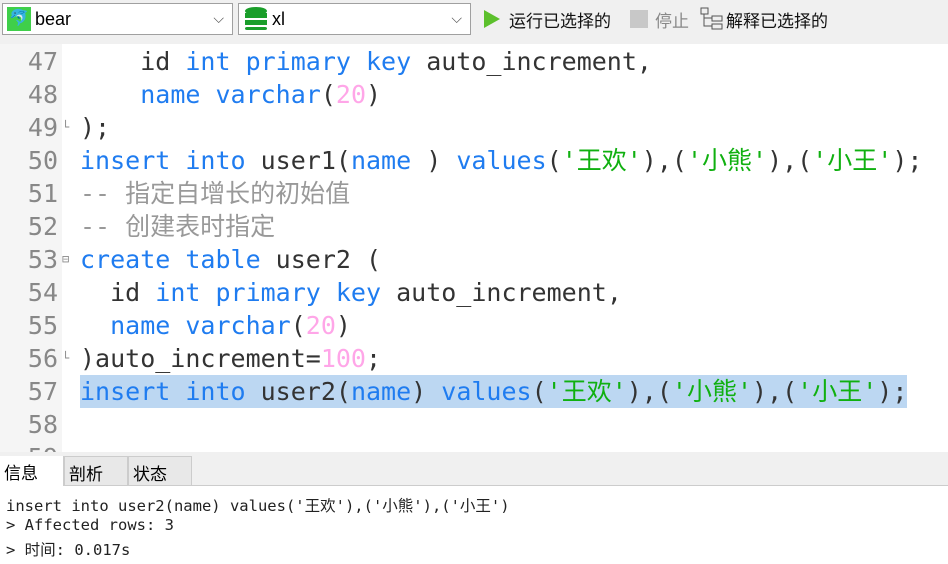  I want to click on line-number: 55, so click(42, 325).